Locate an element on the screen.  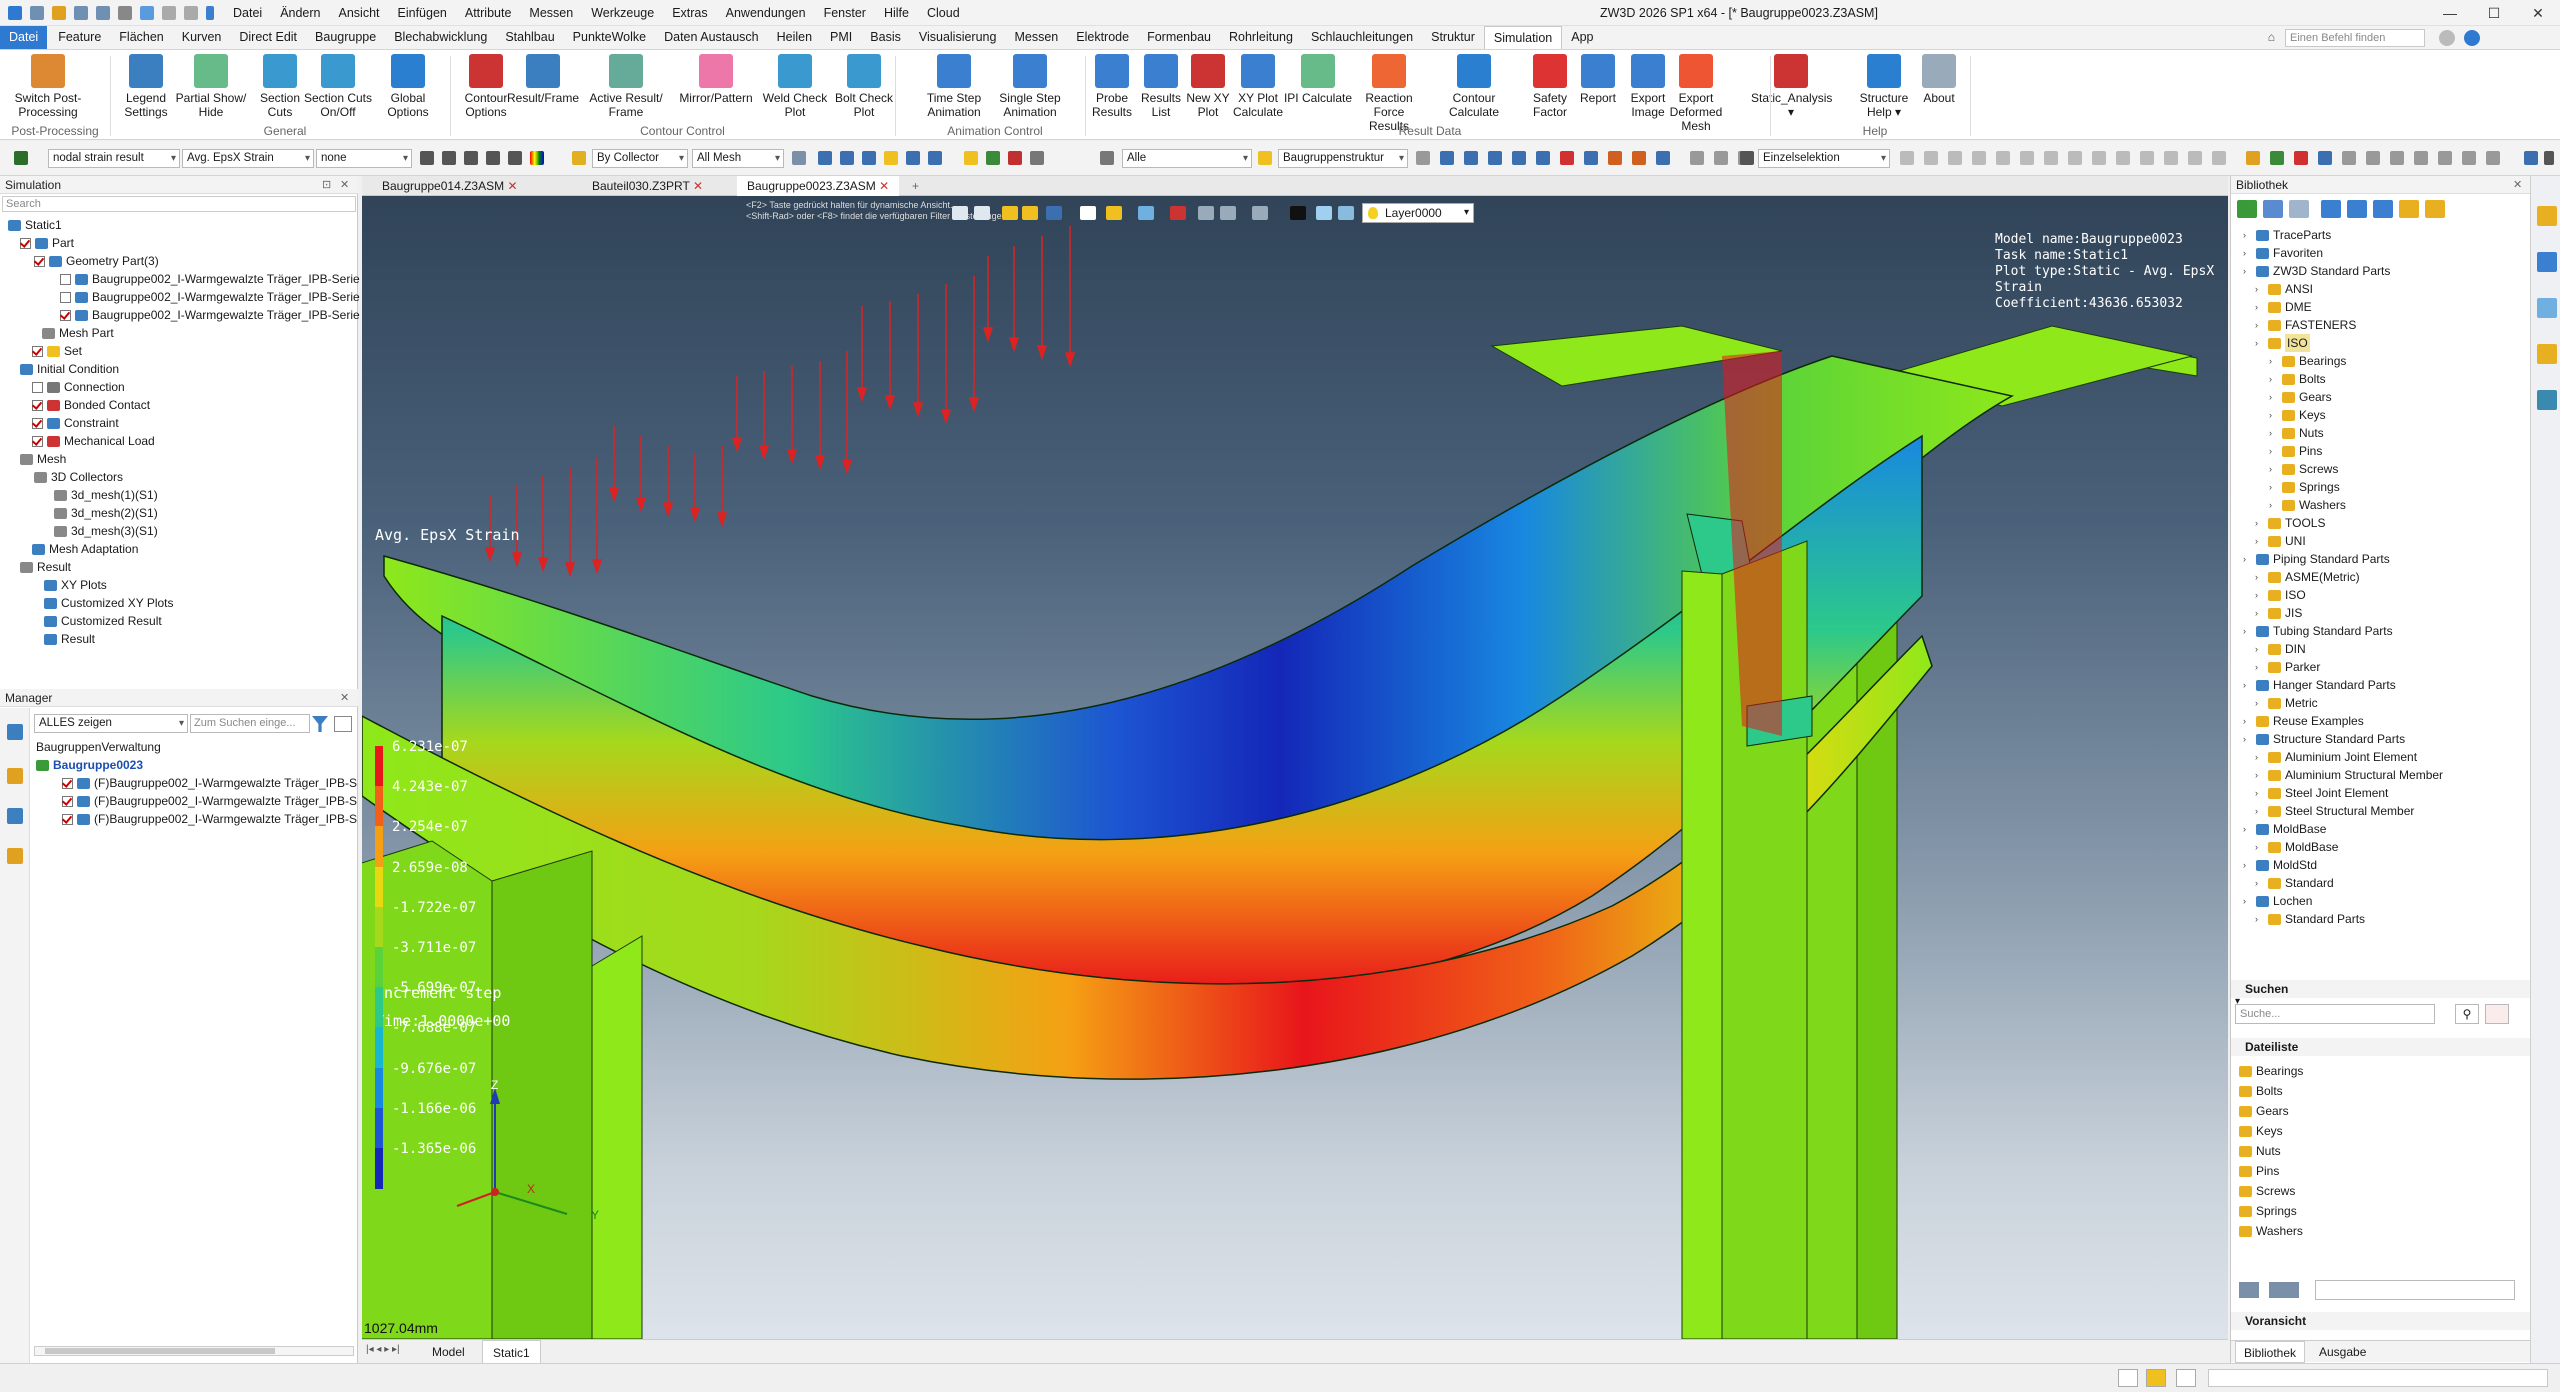
menu-9: Fenster is located at coordinates (845, 13).